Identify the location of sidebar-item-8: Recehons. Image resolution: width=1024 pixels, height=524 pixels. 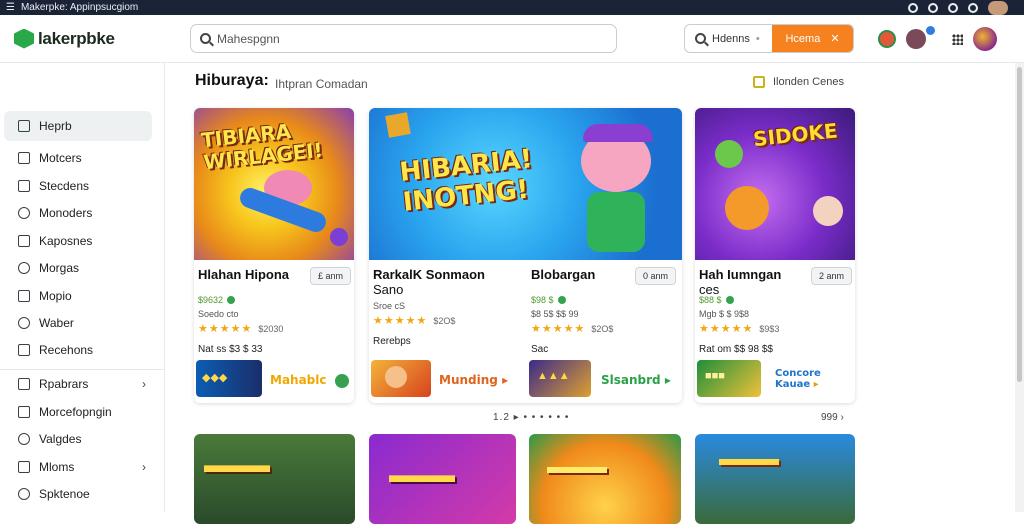
(78, 350).